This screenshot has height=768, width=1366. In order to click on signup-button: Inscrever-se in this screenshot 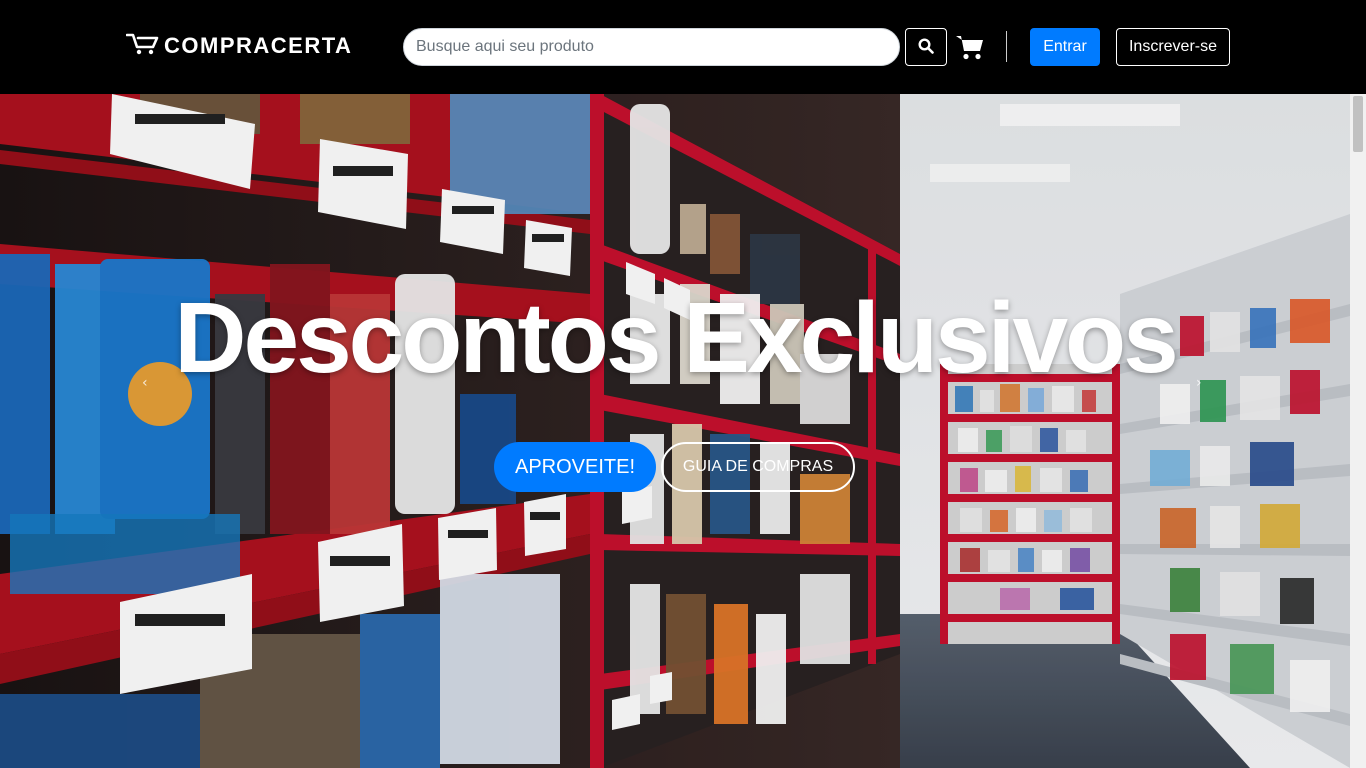, I will do `click(1173, 47)`.